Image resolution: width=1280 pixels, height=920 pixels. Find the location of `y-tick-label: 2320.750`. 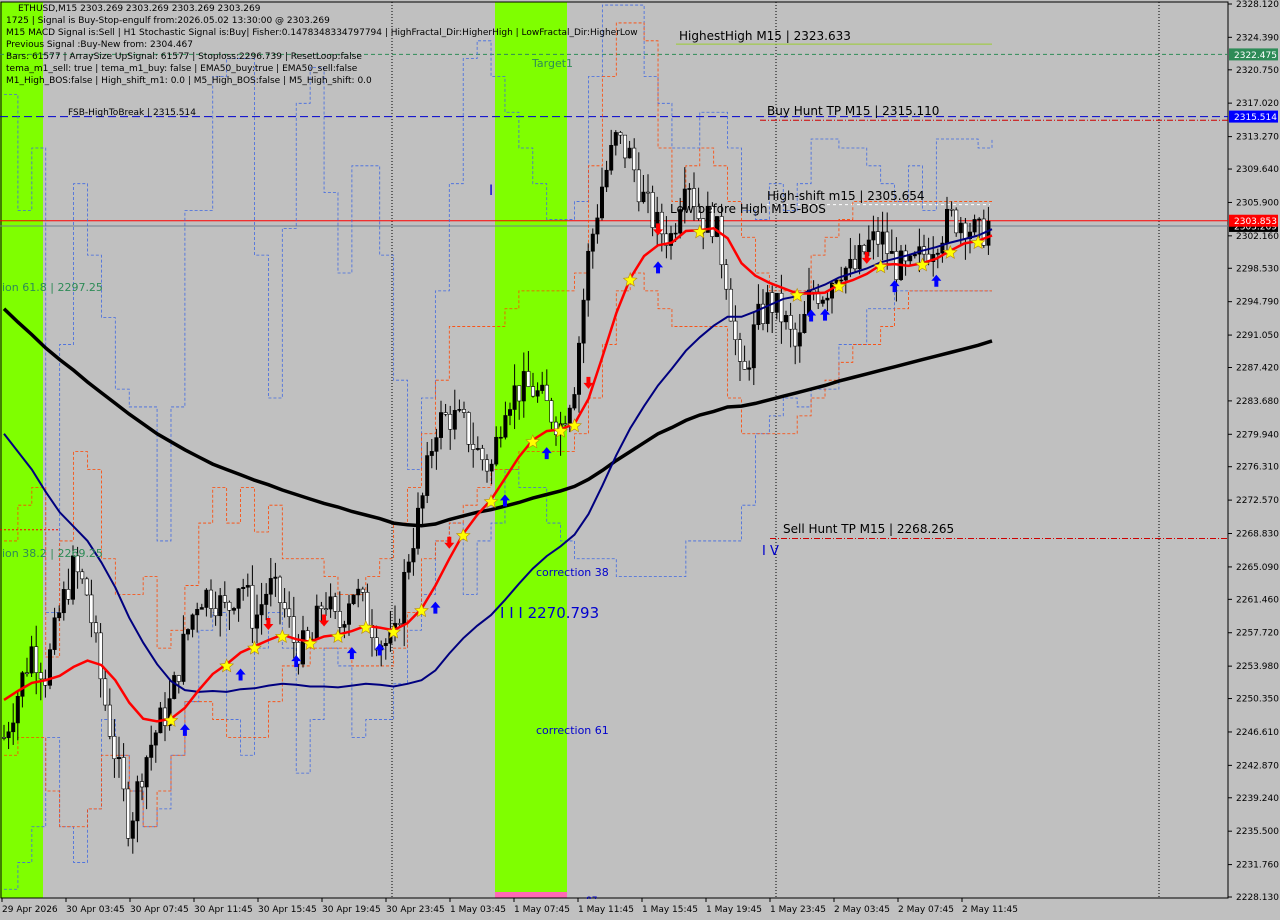

y-tick-label: 2320.750 is located at coordinates (1257, 71).